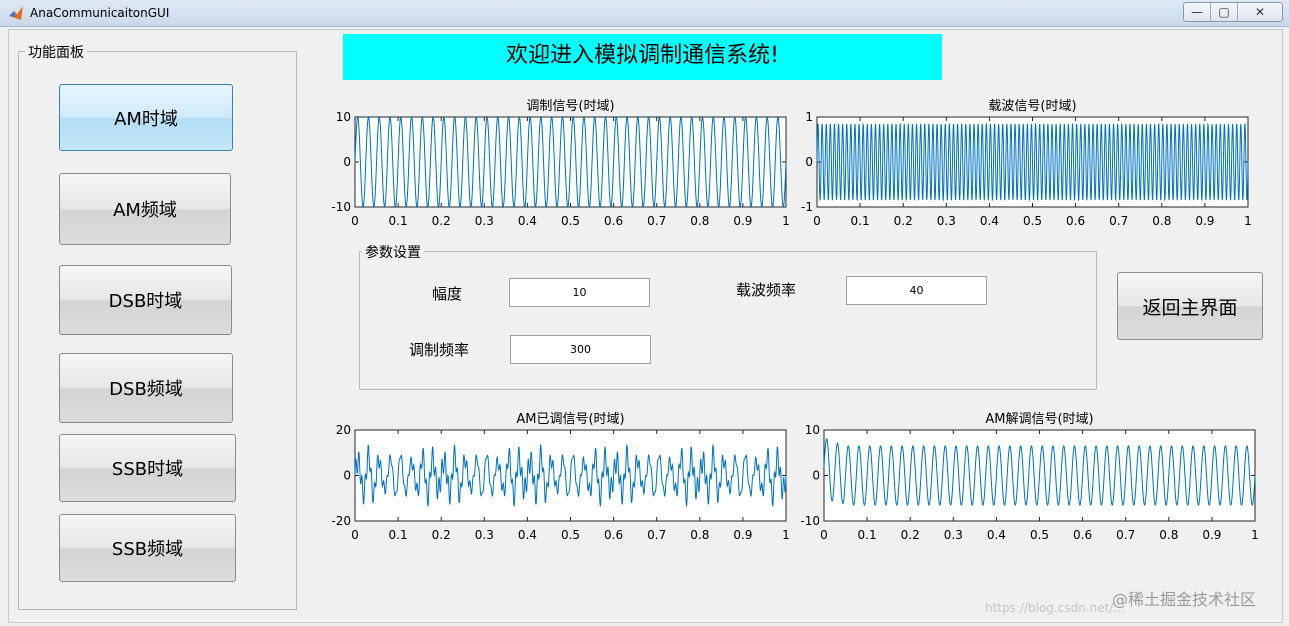  I want to click on mod-freq-label: 调制频率, so click(439, 350).